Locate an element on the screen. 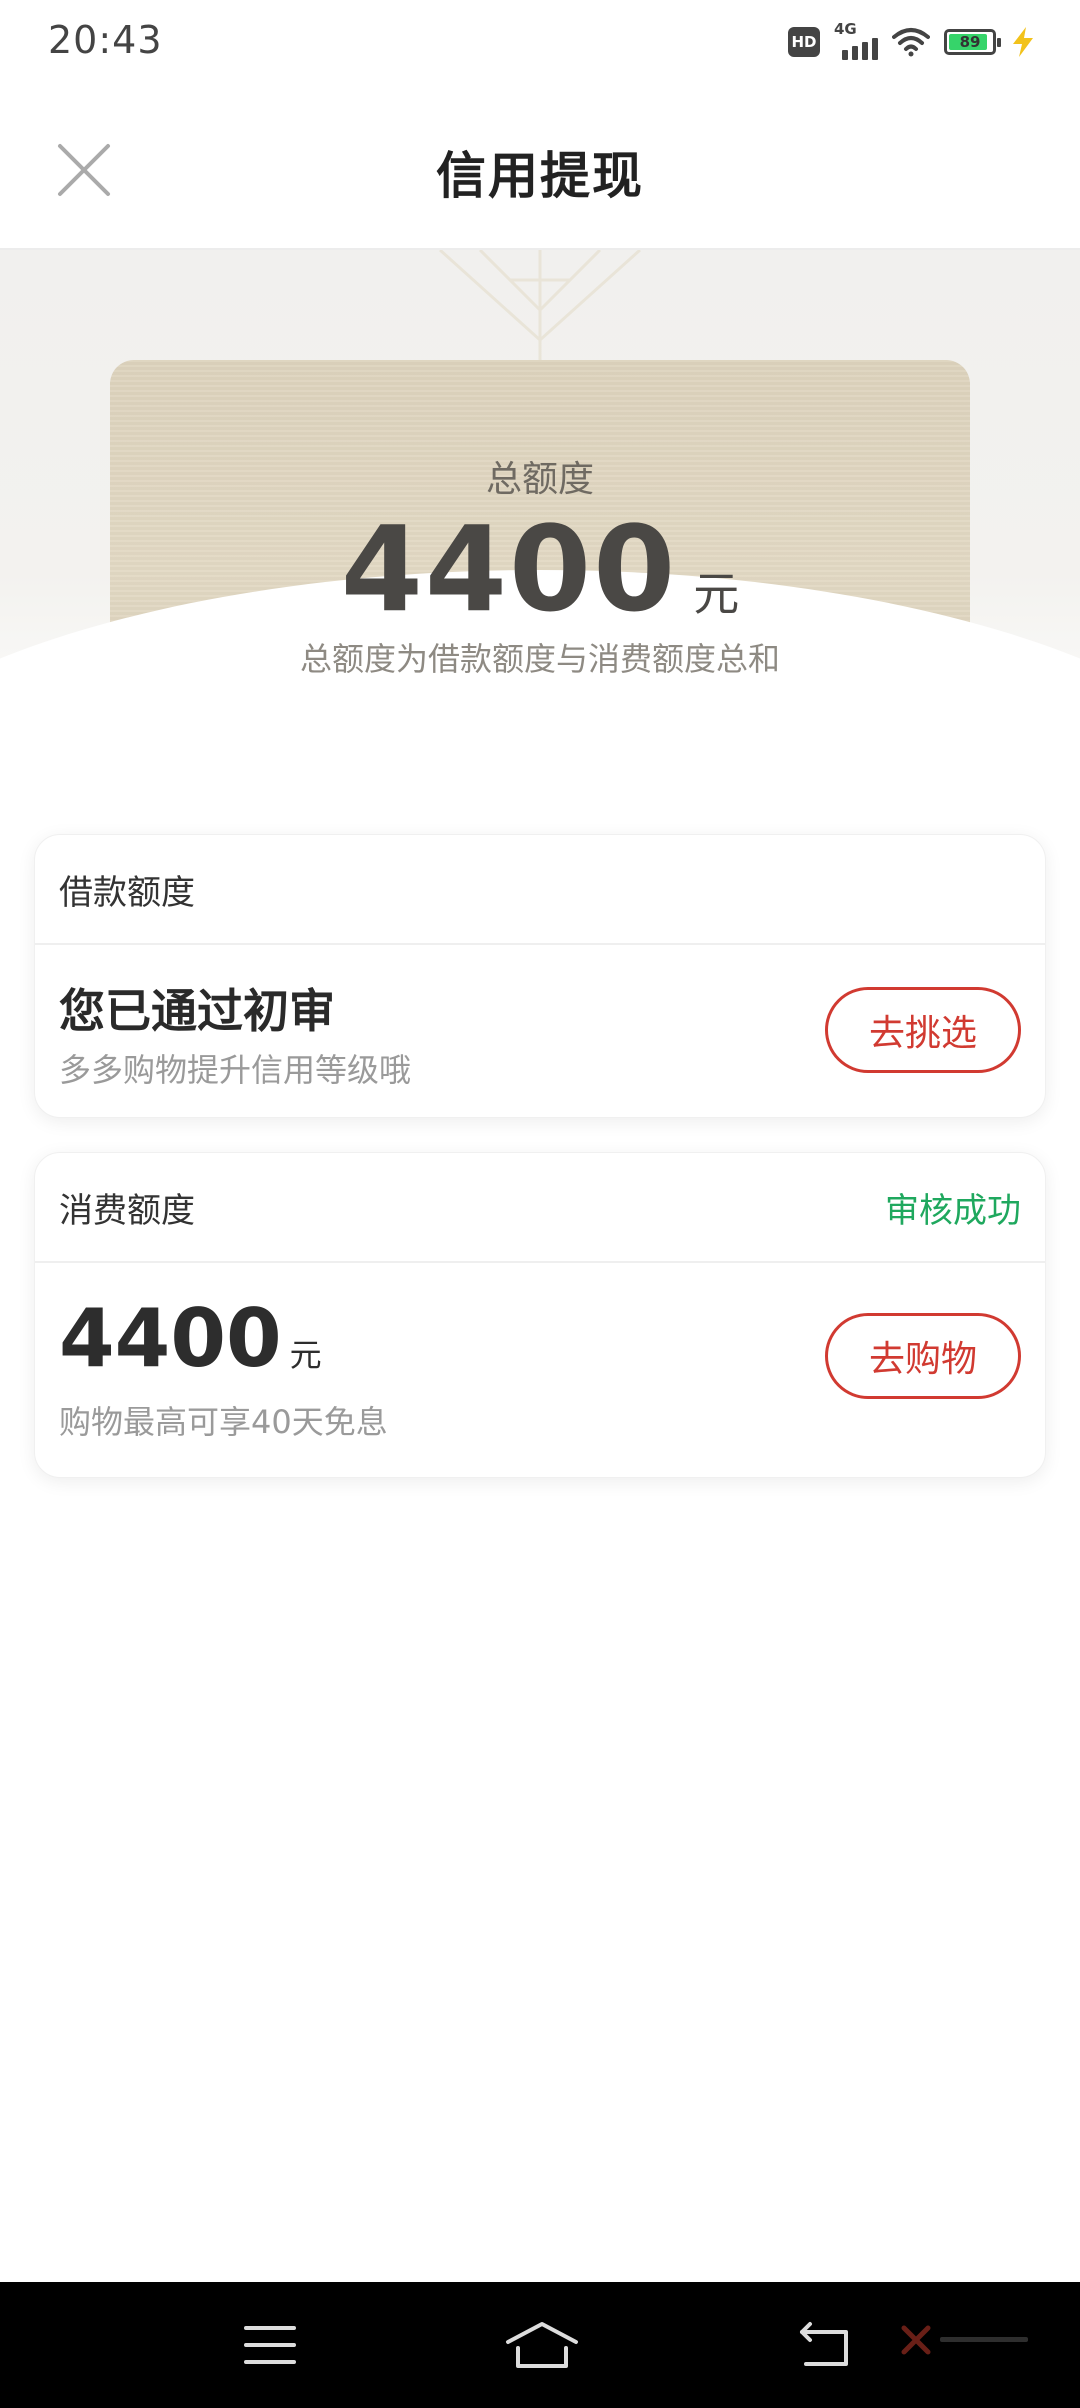  status-badge: 审核成功 is located at coordinates (953, 1210).